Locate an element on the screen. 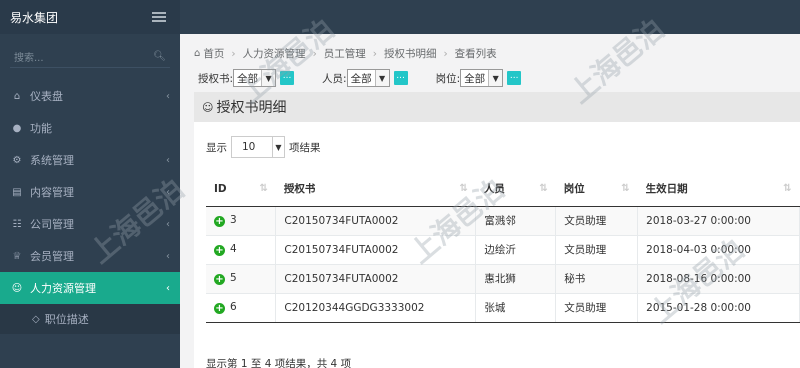  filter-post-select: 全部 ▼ is located at coordinates (482, 78).